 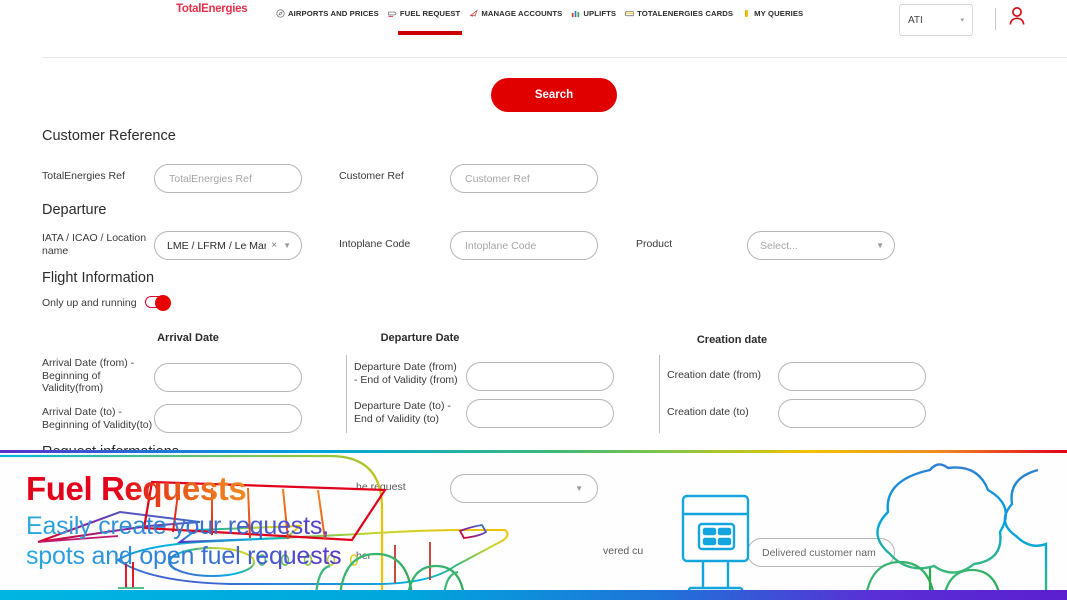 What do you see at coordinates (497, 178) in the screenshot?
I see `customer-ref-placeholder: Customer Ref` at bounding box center [497, 178].